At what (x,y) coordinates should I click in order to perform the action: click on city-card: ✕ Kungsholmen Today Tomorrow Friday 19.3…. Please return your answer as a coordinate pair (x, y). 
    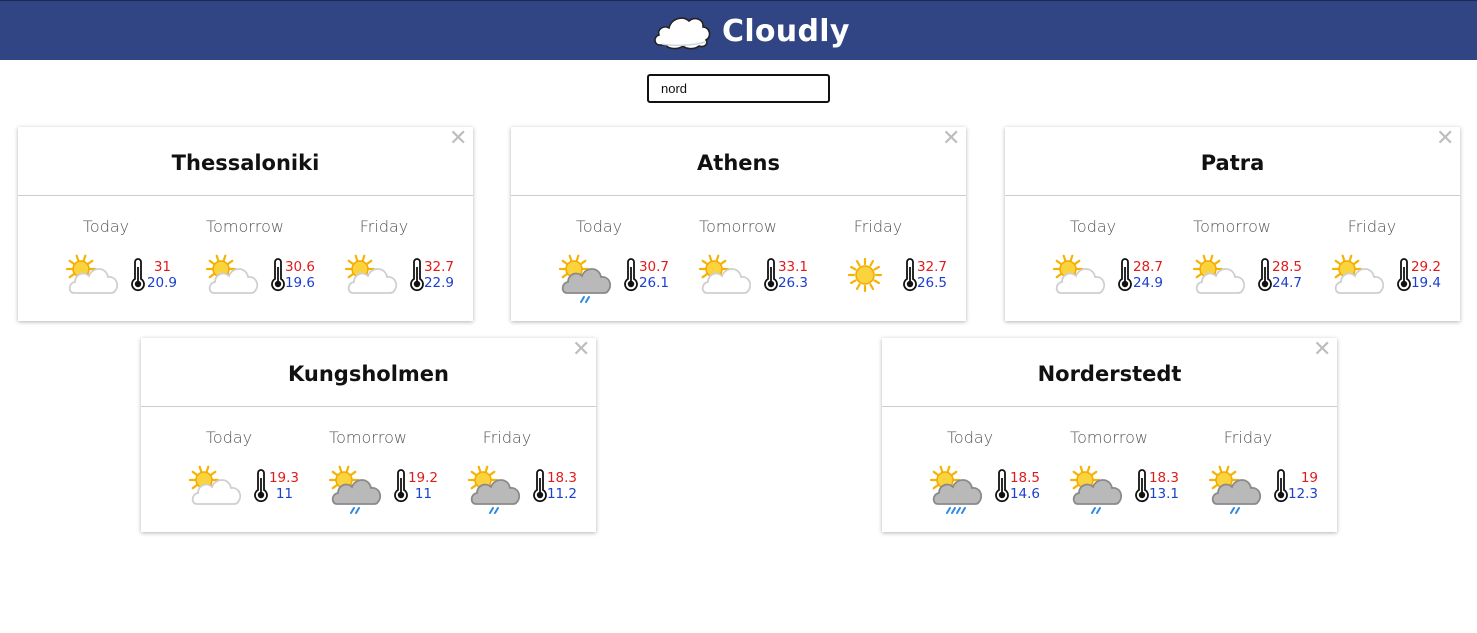
    Looking at the image, I should click on (368, 435).